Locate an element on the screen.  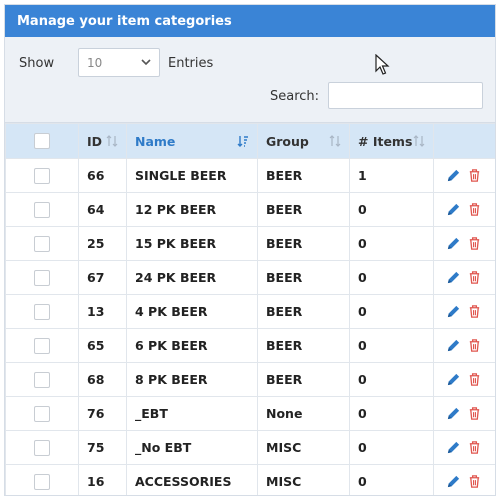
table-row: 64 12 PK BEER BEER 0 is located at coordinates (250, 209).